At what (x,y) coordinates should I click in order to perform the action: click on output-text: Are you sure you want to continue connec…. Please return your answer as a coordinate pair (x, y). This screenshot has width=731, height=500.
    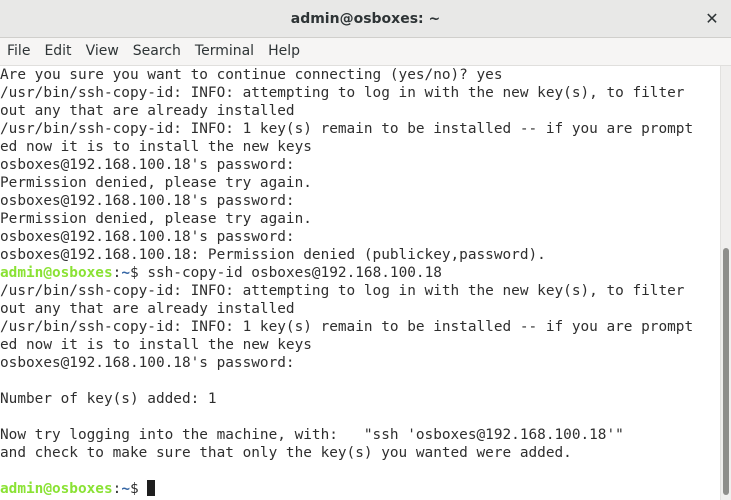
    Looking at the image, I should click on (251, 75).